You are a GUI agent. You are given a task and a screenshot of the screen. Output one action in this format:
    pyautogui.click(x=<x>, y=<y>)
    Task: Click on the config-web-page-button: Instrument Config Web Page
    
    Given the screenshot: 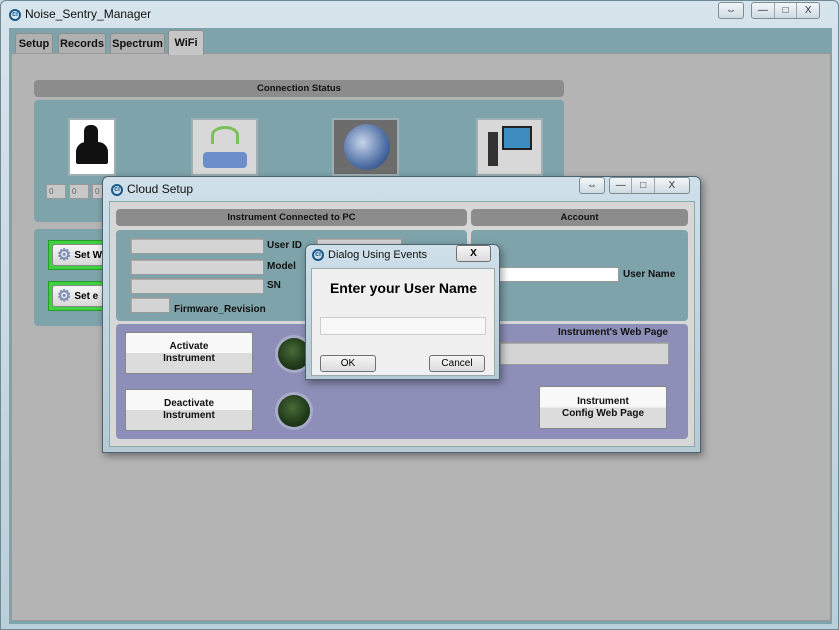 What is the action you would take?
    pyautogui.click(x=603, y=407)
    